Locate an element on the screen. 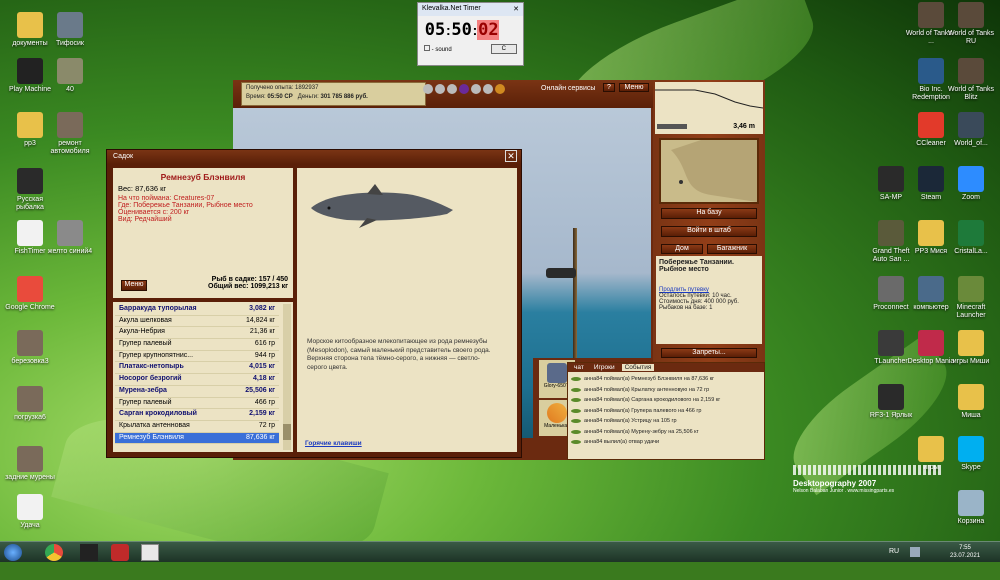 The width and height of the screenshot is (1000, 580). fish-list-item: Мурена-зебра 25,506 кг is located at coordinates (197, 392).